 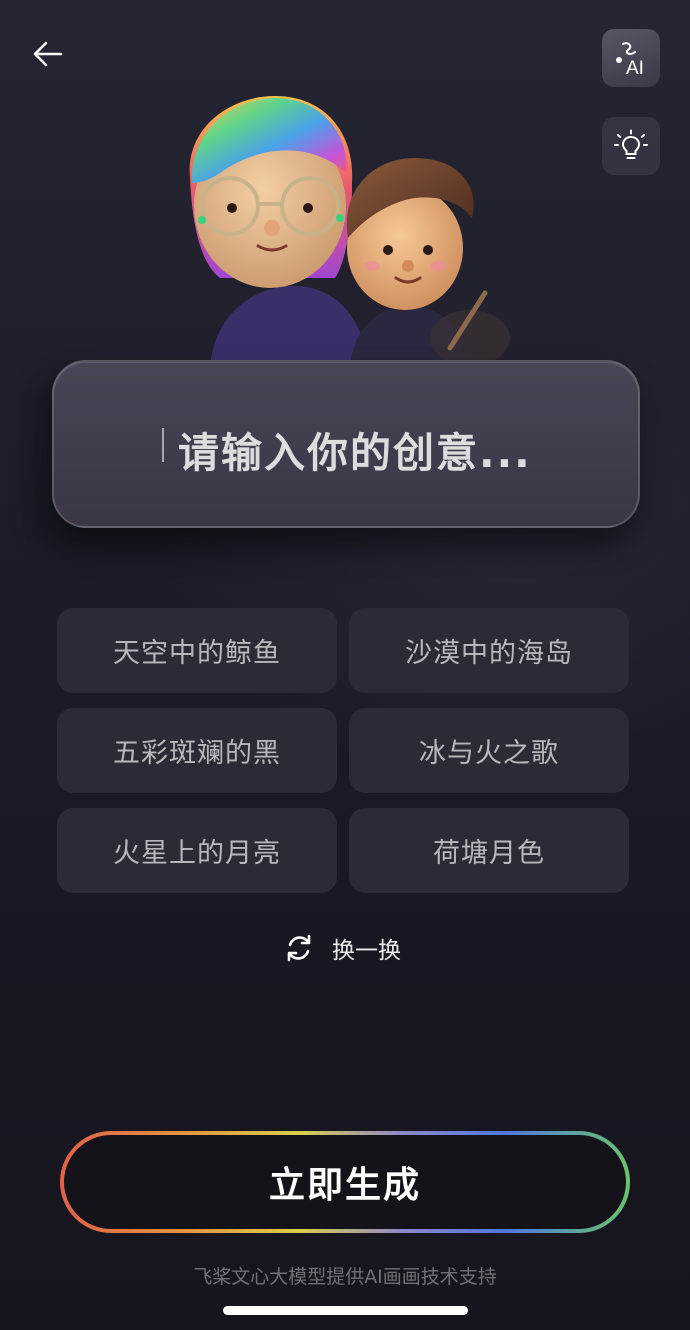 What do you see at coordinates (350, 229) in the screenshot?
I see `hero-illustration` at bounding box center [350, 229].